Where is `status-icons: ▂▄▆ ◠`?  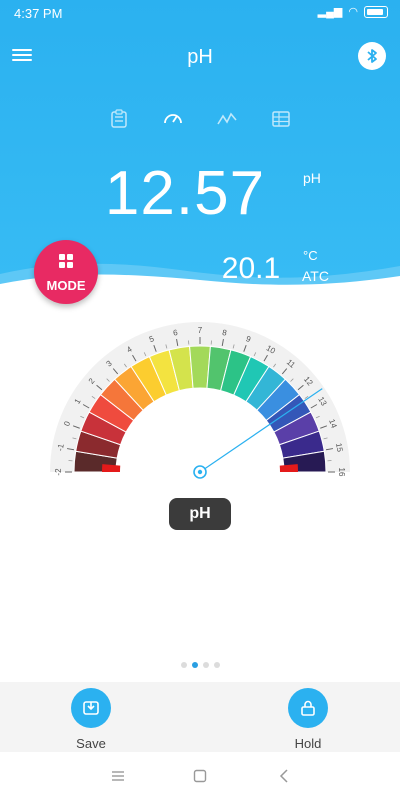
status-icons: ▂▄▆ ◠ is located at coordinates (353, 11).